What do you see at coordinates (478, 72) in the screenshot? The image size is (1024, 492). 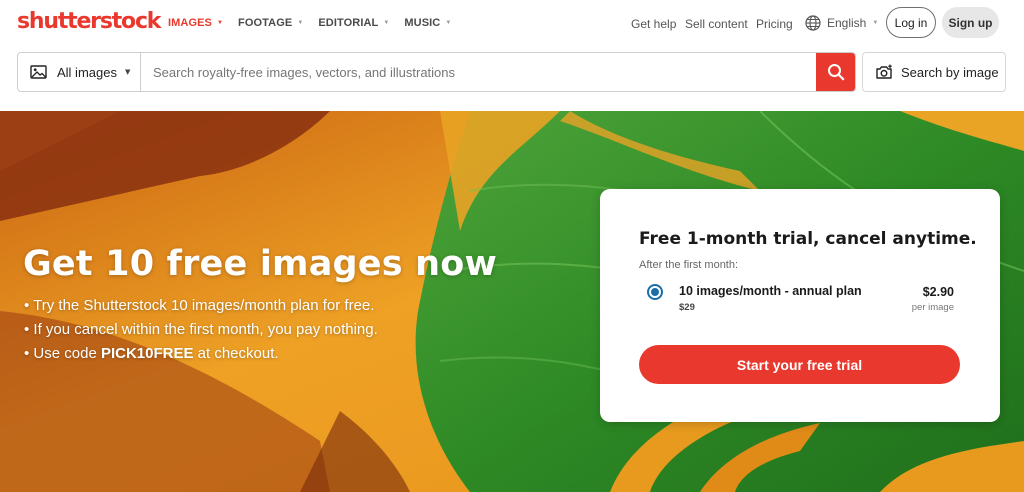 I see `search-input` at bounding box center [478, 72].